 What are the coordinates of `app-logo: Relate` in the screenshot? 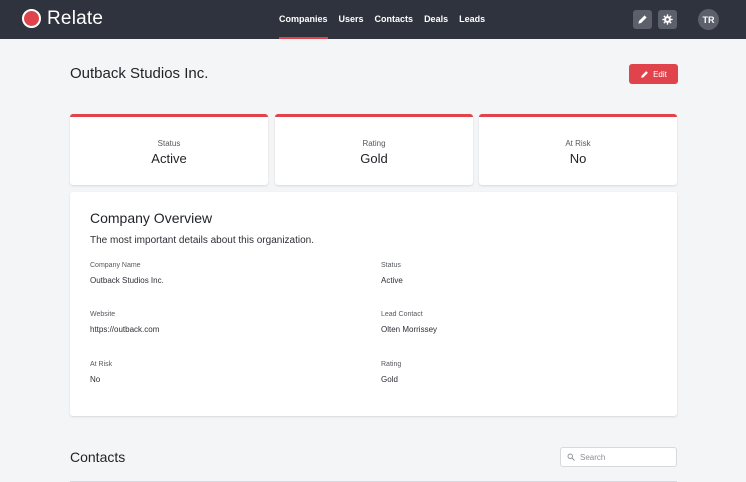 It's located at (62, 18).